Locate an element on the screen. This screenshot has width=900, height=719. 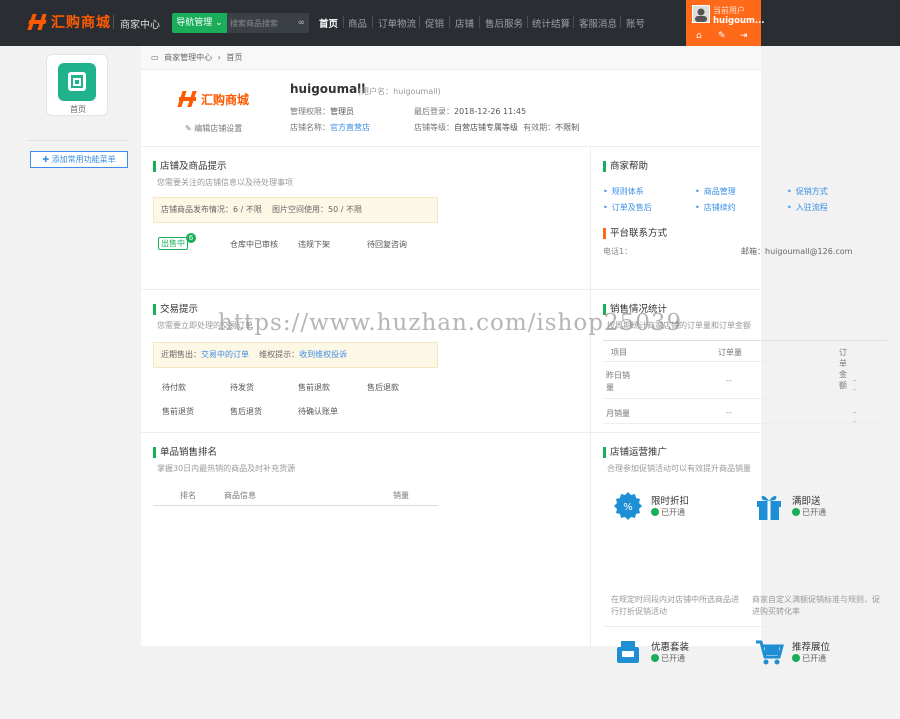
edit-store-settings-link: ✎ 编辑店铺设置 is located at coordinates (213, 128).